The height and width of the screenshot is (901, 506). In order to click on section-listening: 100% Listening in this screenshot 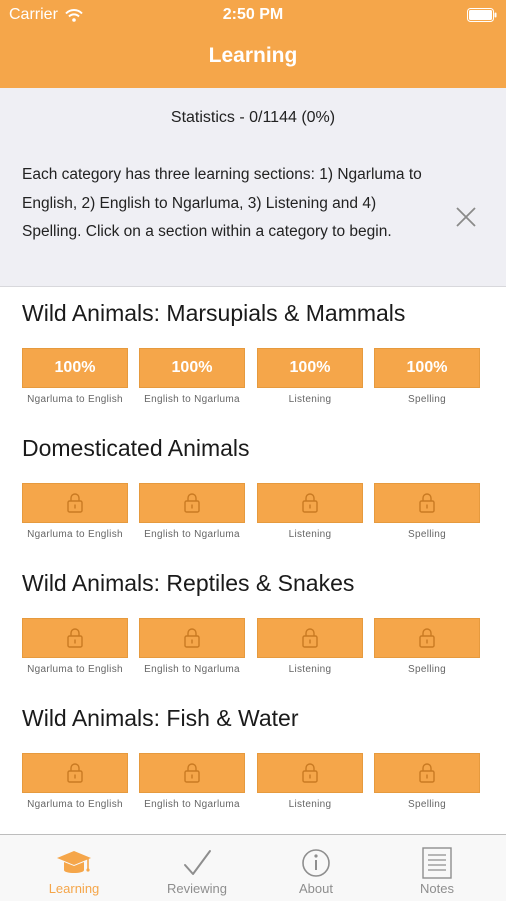, I will do `click(310, 376)`.